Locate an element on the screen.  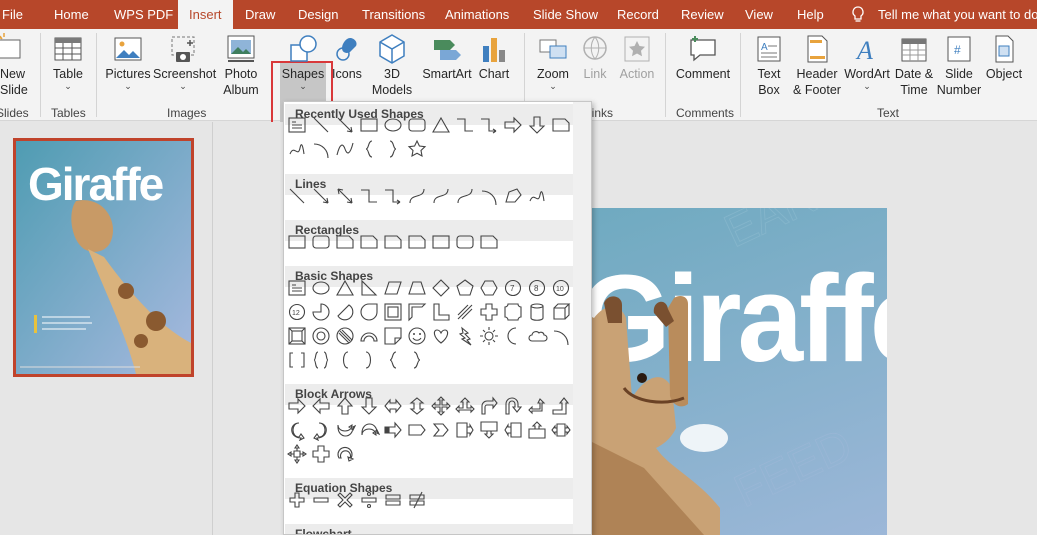
shape-option-bent-icon is located at coordinates (489, 406).